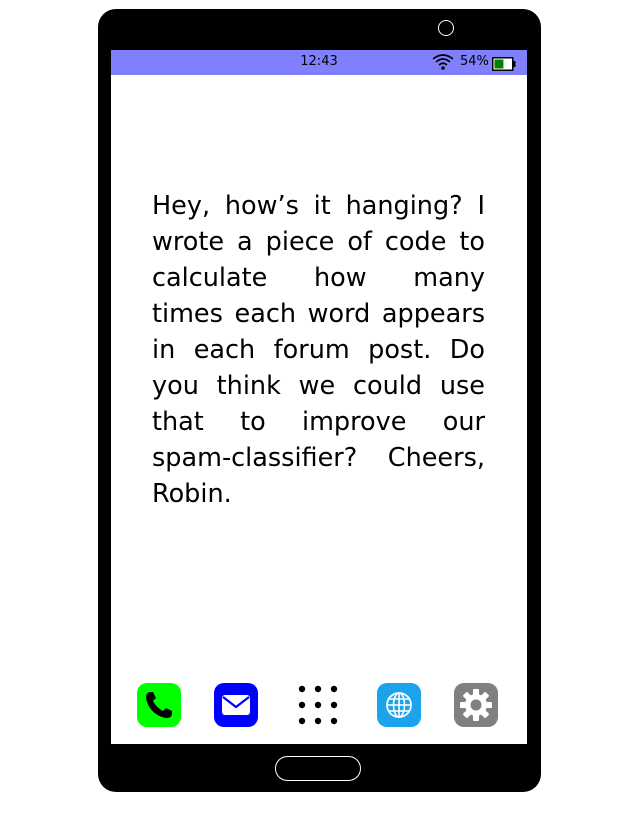 Image resolution: width=638 pixels, height=825 pixels. Describe the element at coordinates (446, 28) in the screenshot. I see `front-camera` at that location.